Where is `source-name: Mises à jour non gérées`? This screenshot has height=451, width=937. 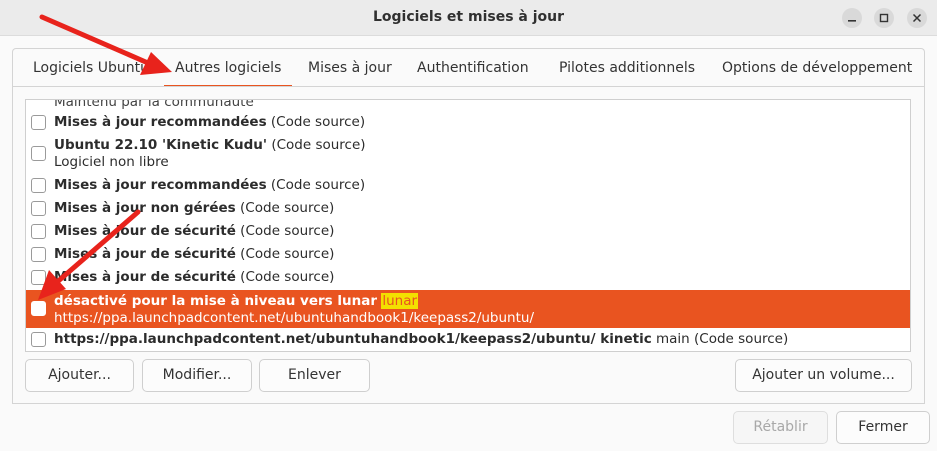
source-name: Mises à jour non gérées is located at coordinates (145, 208).